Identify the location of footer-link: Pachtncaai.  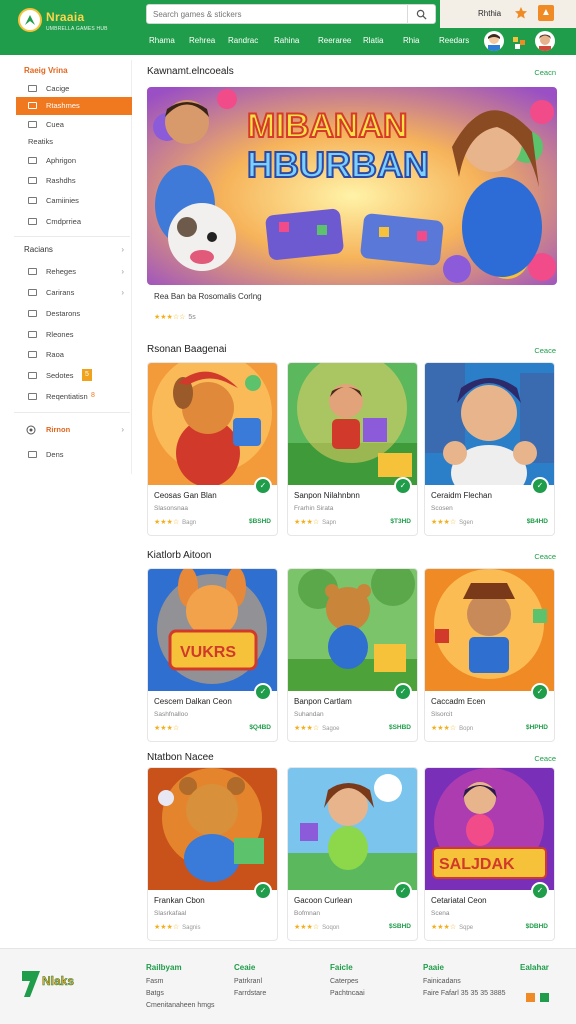
(347, 993).